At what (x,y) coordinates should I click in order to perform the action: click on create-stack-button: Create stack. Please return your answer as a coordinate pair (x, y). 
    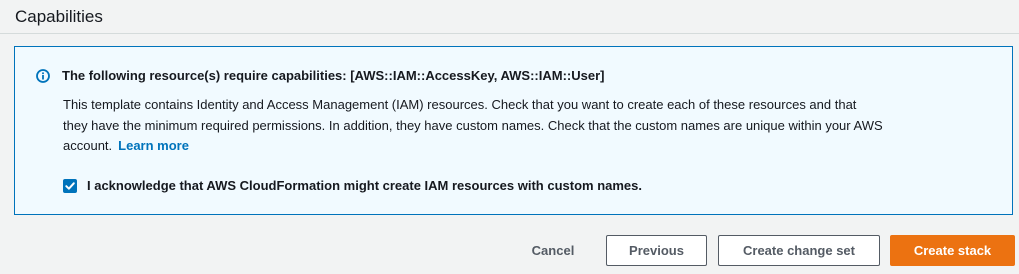
    Looking at the image, I should click on (952, 250).